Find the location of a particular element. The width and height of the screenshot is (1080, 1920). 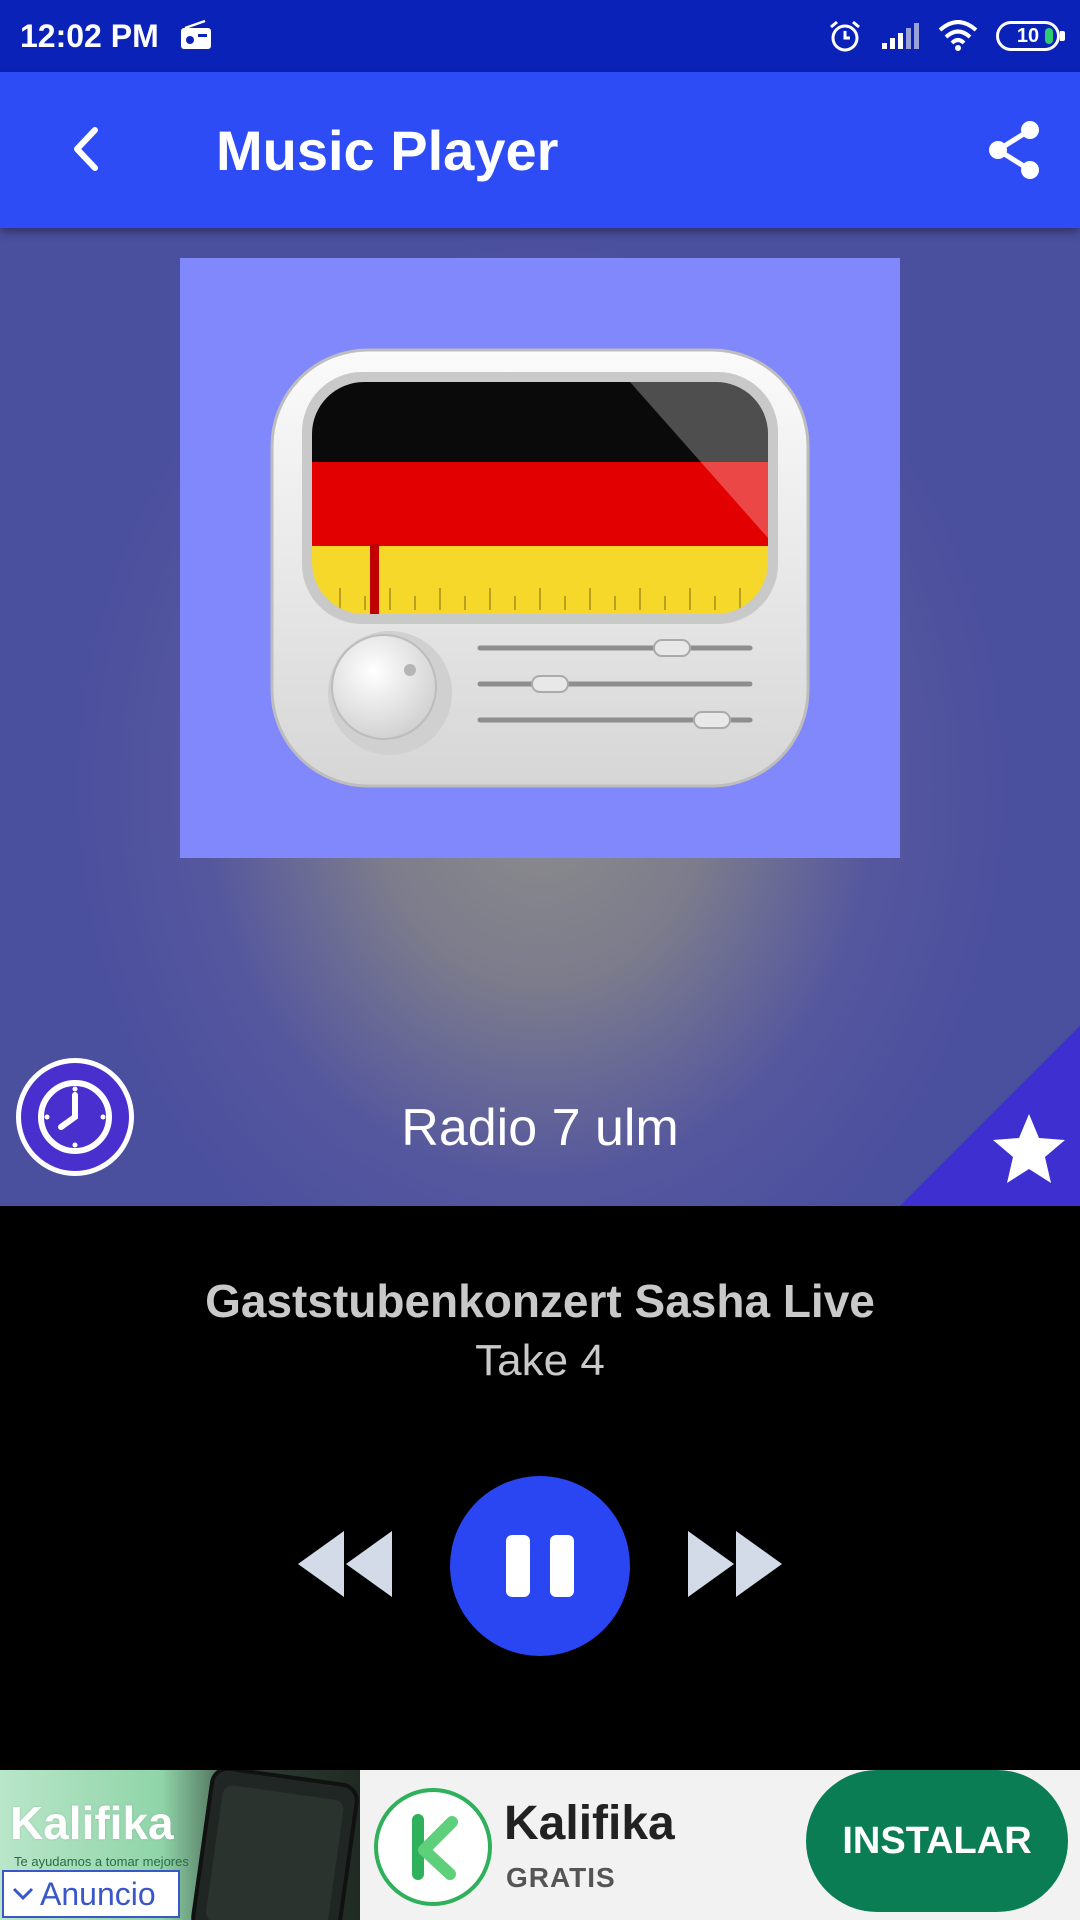

status-icons: 10 is located at coordinates (946, 36).